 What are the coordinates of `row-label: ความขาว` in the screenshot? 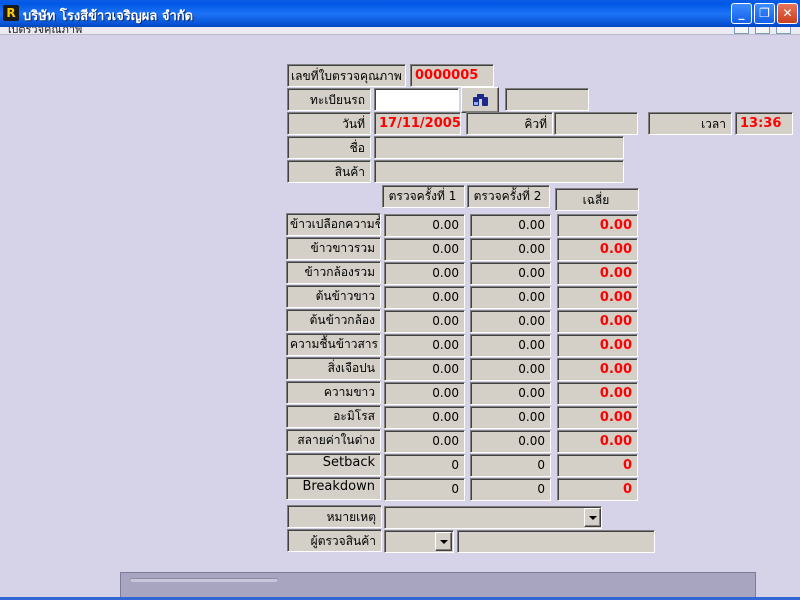 It's located at (333, 392).